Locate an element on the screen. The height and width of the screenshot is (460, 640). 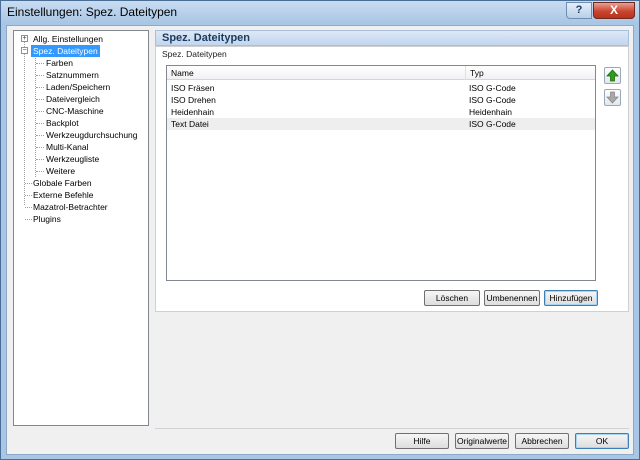
tree-item-werkzeugliste: Werkzeugliste is located at coordinates (72, 159).